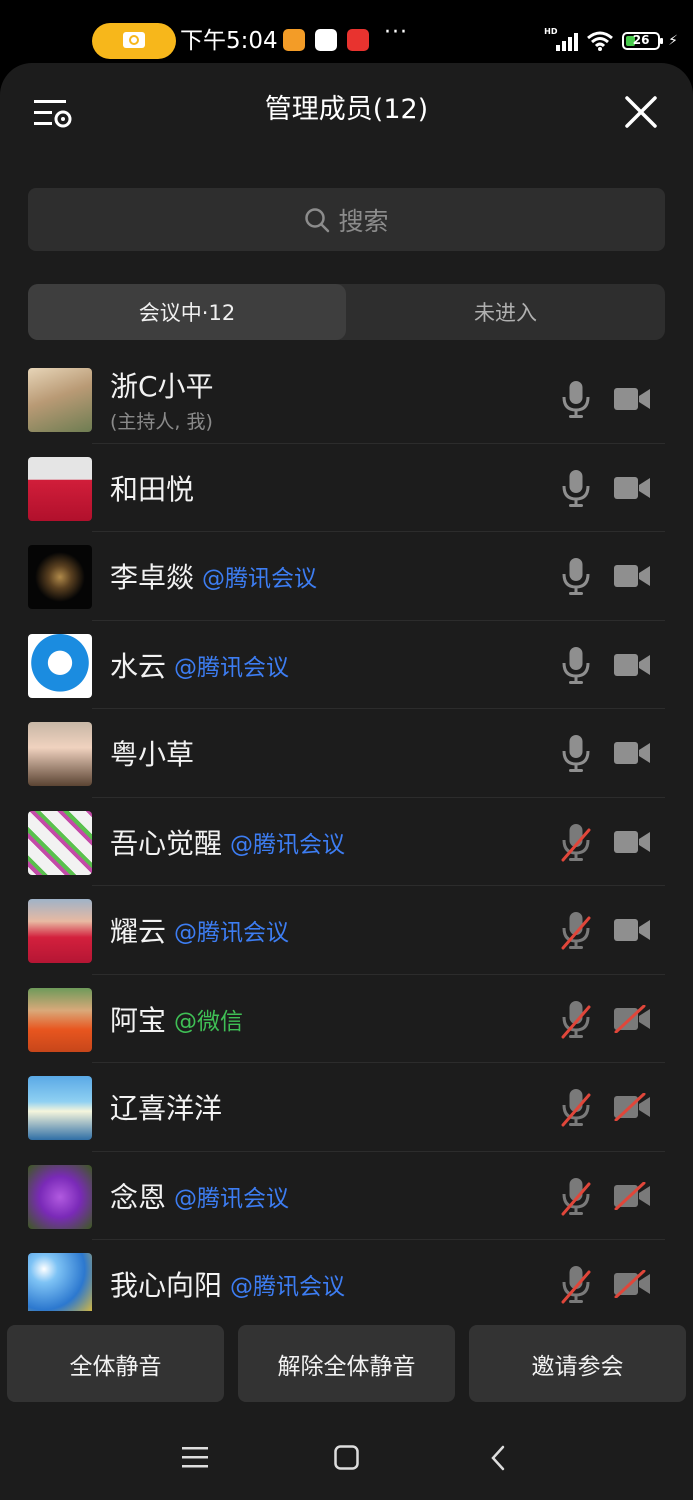 This screenshot has height=1500, width=693. What do you see at coordinates (161, 422) in the screenshot?
I see `member-role: (主持人, 我)` at bounding box center [161, 422].